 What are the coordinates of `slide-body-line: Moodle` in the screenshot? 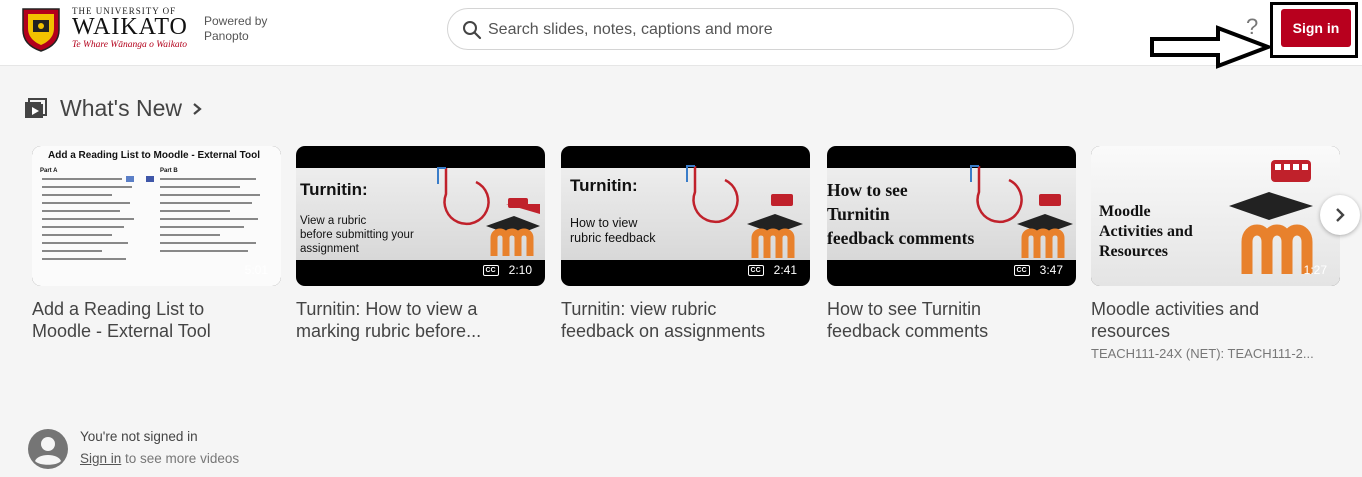 It's located at (1125, 211).